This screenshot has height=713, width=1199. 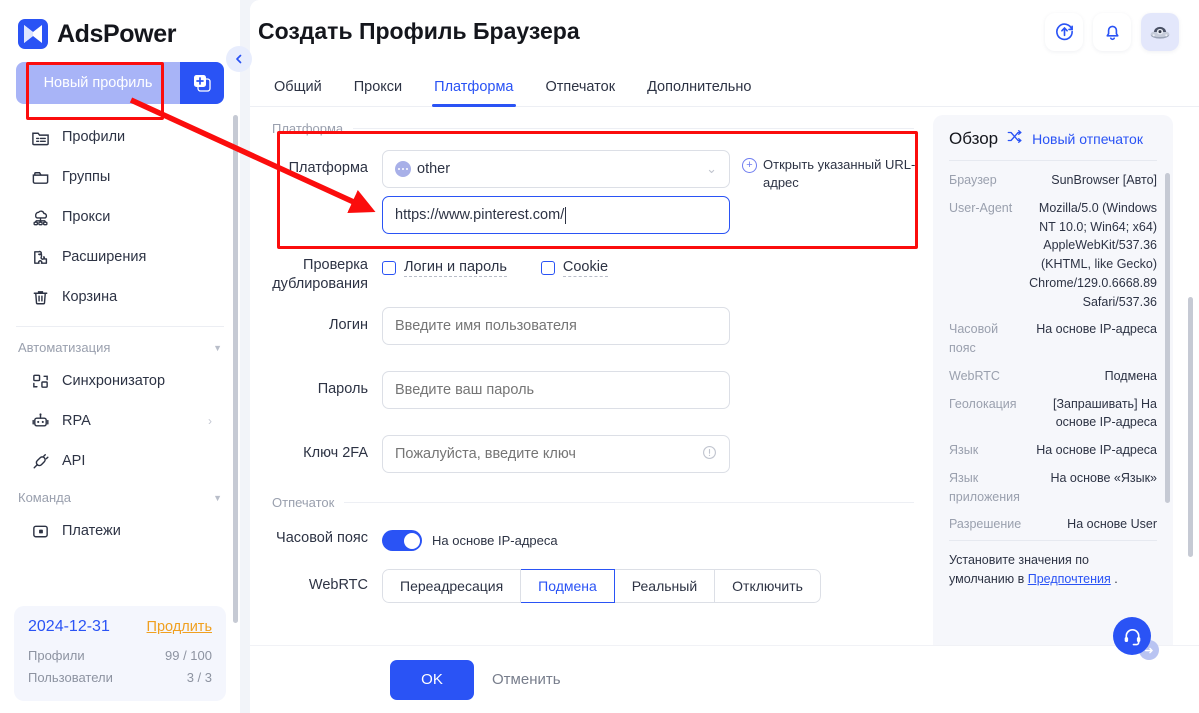 What do you see at coordinates (1069, 579) in the screenshot?
I see `preferences-link: Предпочтения` at bounding box center [1069, 579].